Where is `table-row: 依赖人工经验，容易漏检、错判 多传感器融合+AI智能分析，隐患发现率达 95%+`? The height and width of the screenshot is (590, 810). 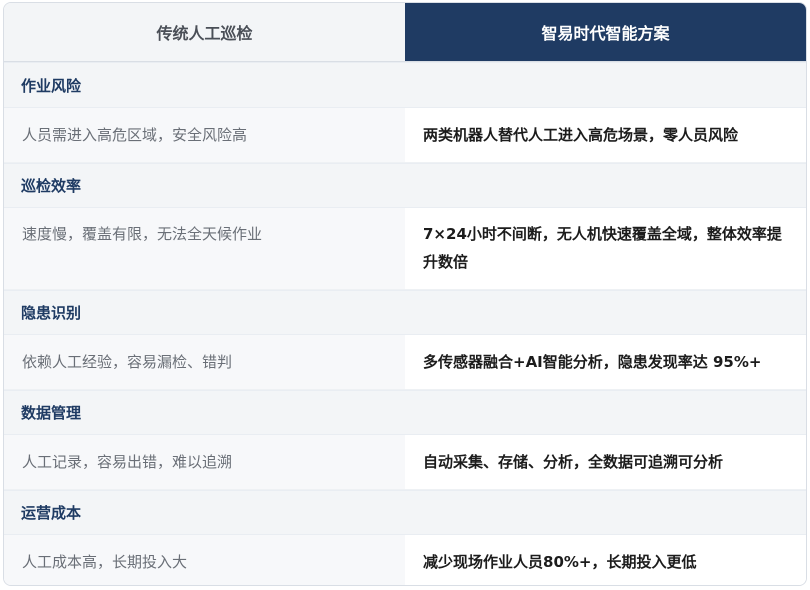 table-row: 依赖人工经验，容易漏检、错判 多传感器融合+AI智能分析，隐患发现率达 95%+ is located at coordinates (405, 362).